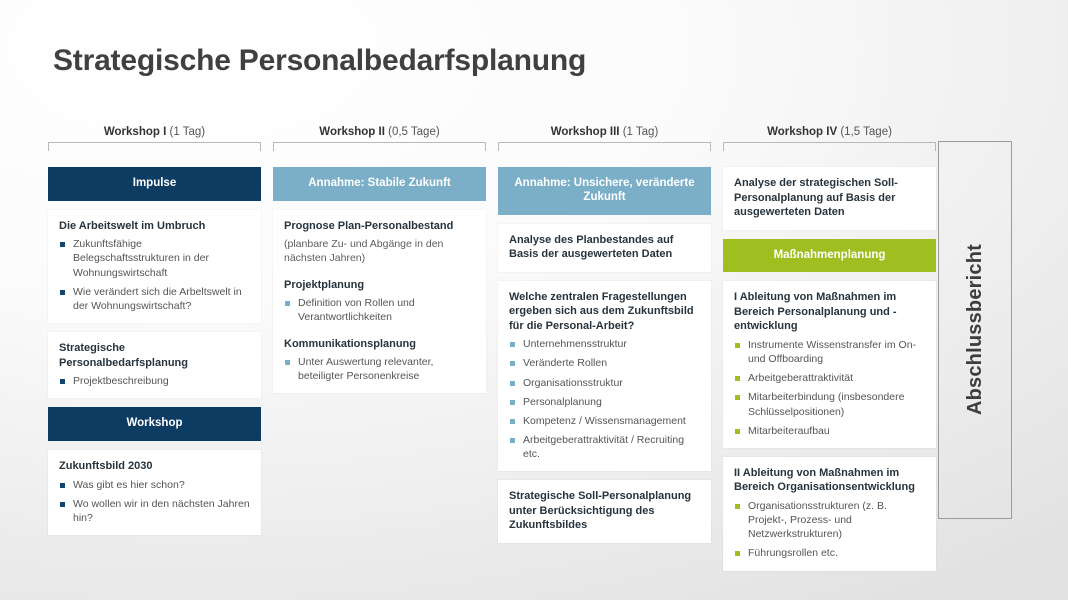  Describe the element at coordinates (604, 402) in the screenshot. I see `list-item: Personalplanung` at that location.